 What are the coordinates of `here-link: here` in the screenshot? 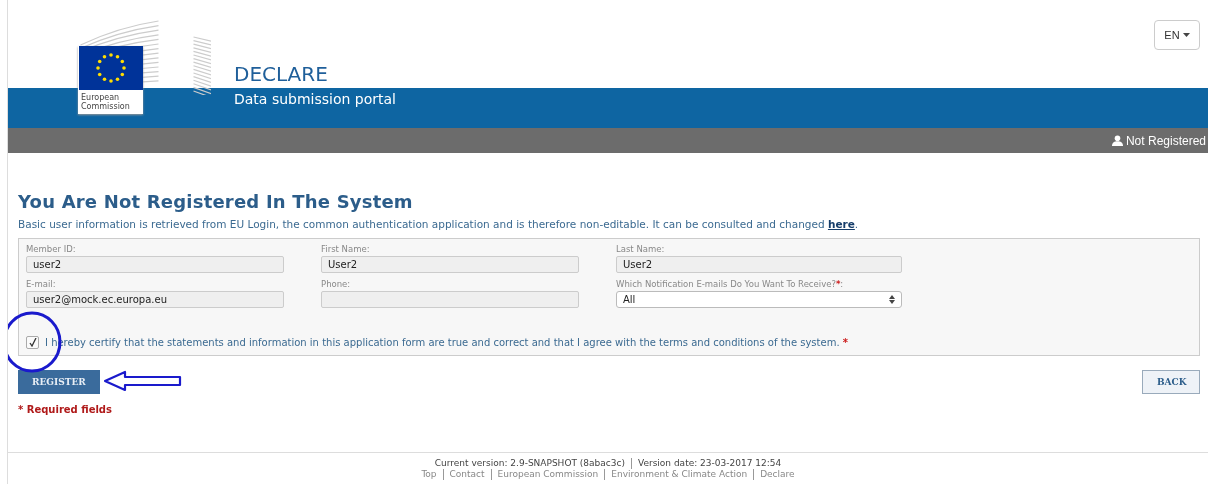 It's located at (841, 224).